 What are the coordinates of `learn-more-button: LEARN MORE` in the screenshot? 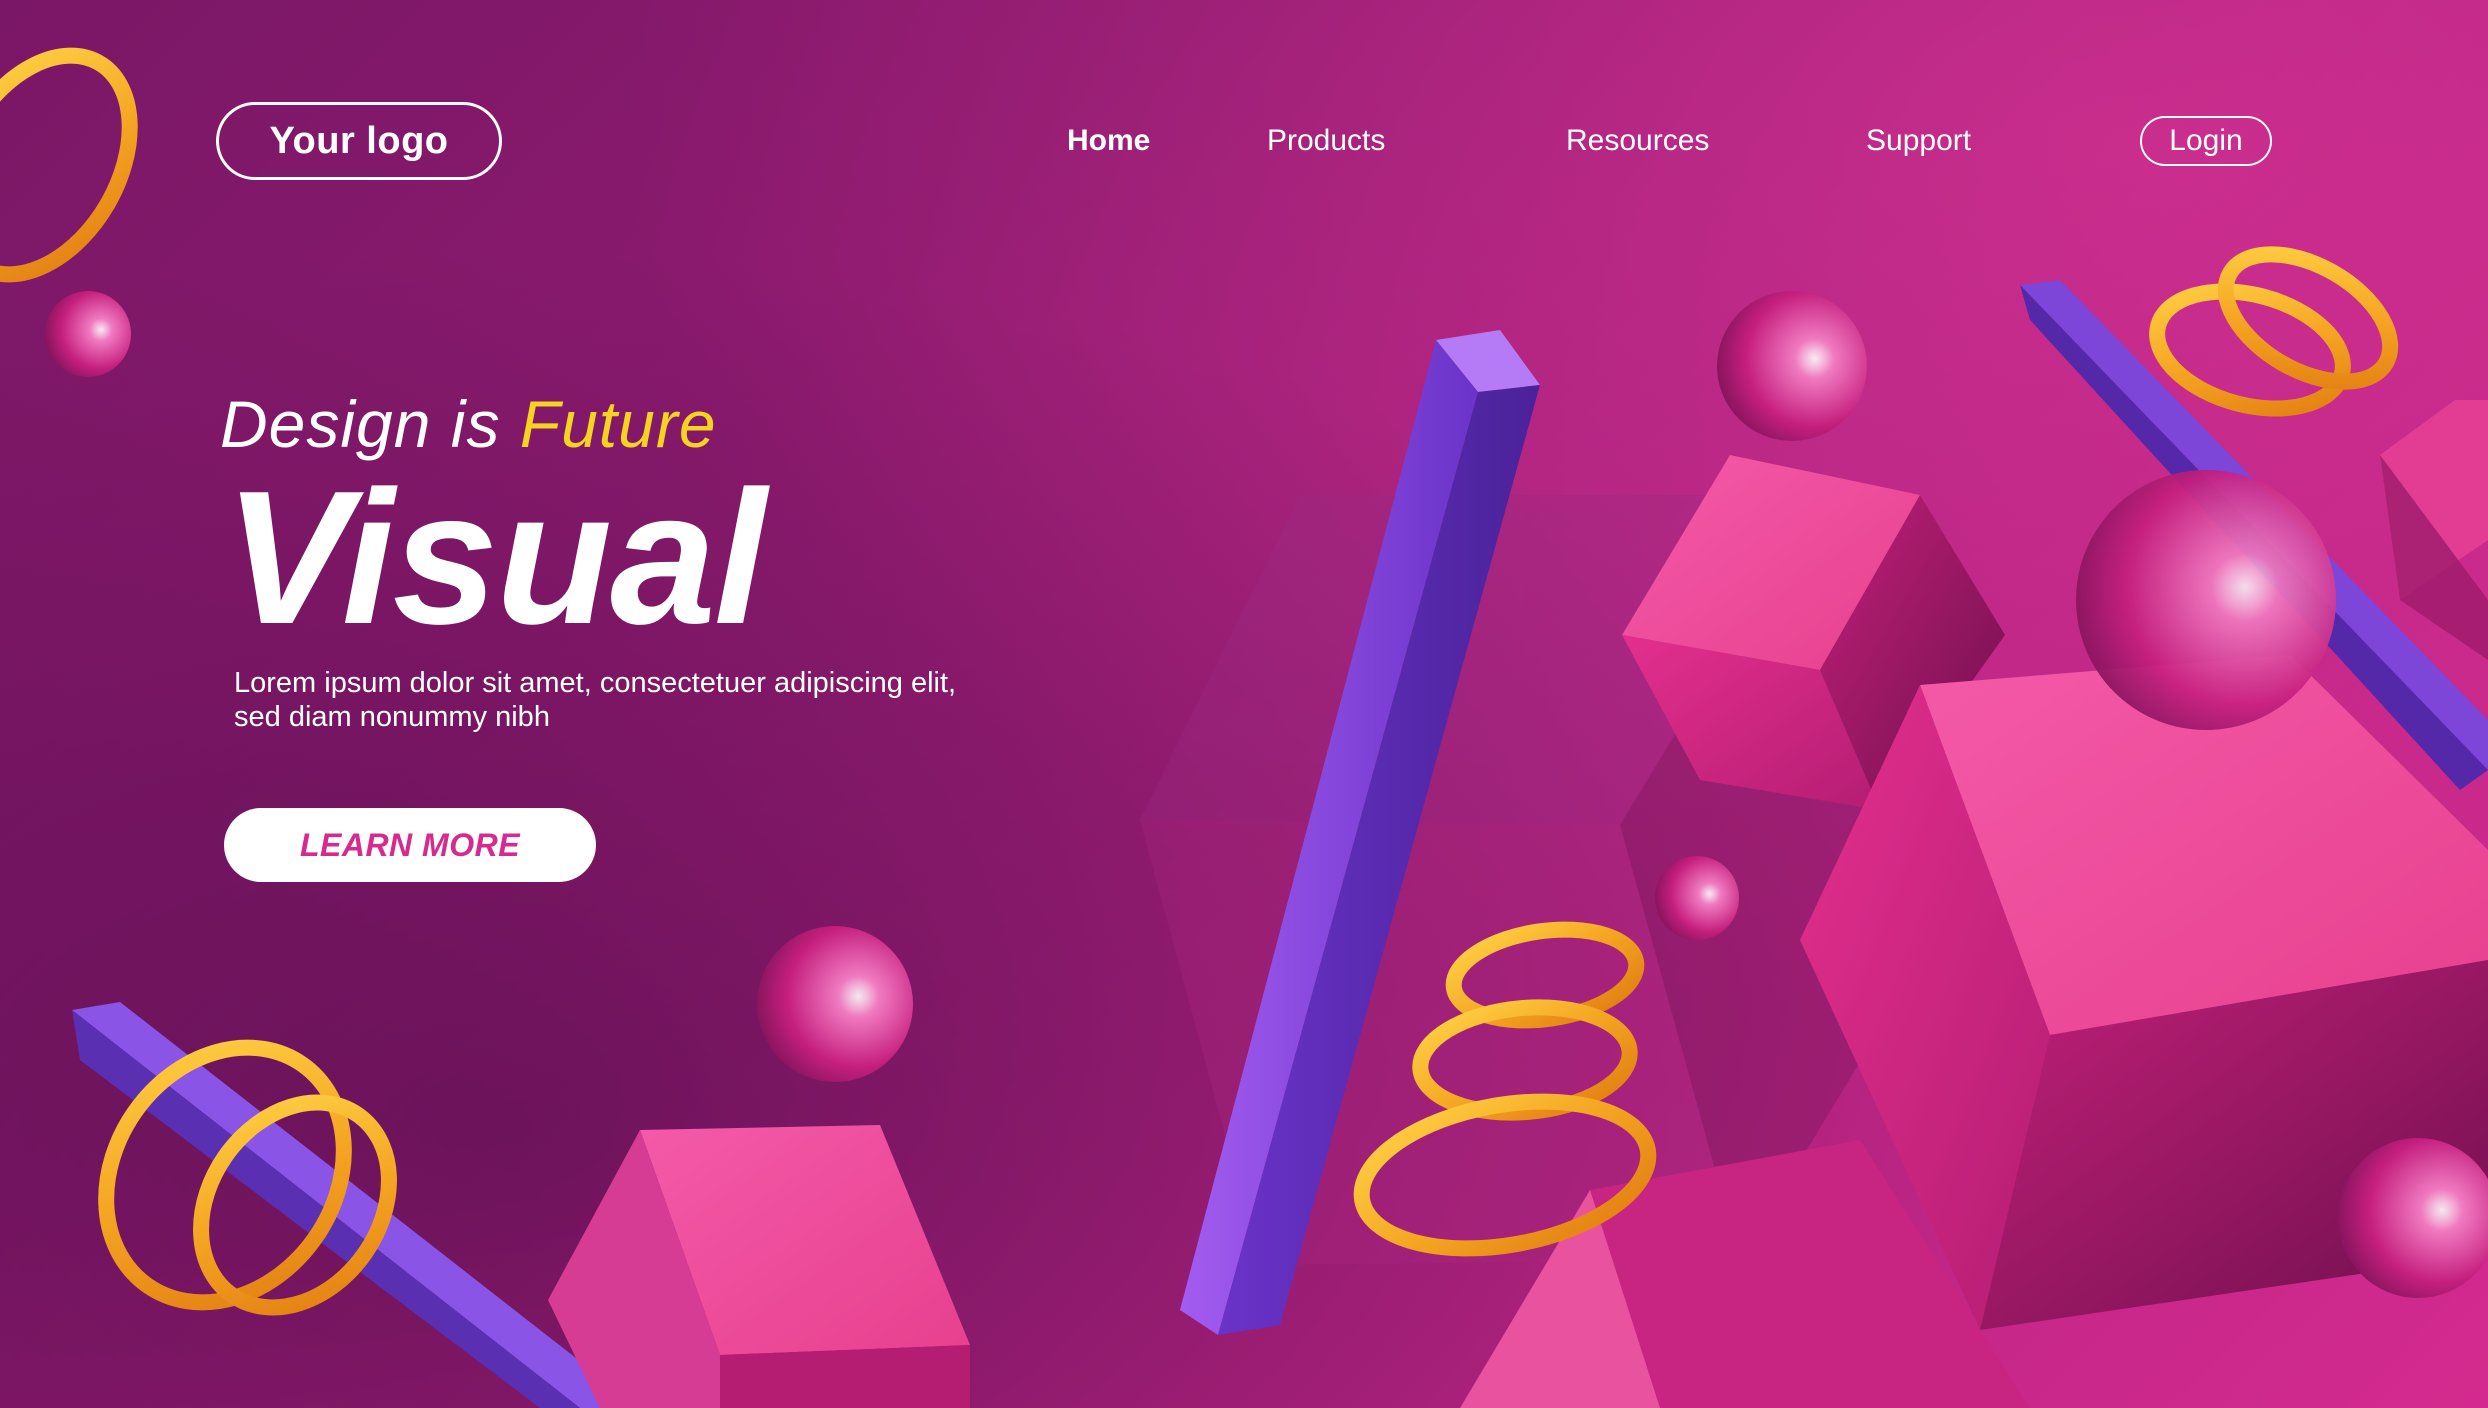 It's located at (410, 845).